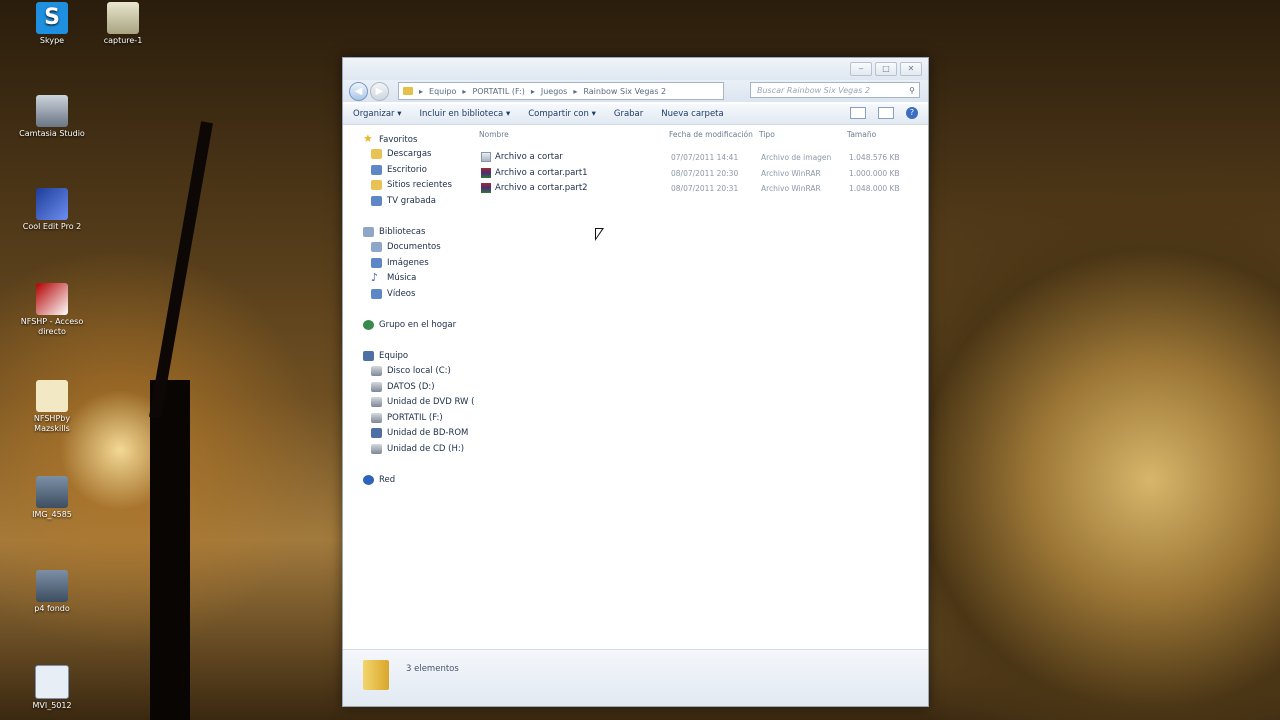 The height and width of the screenshot is (720, 1280). I want to click on nav-label: TV grabada, so click(412, 201).